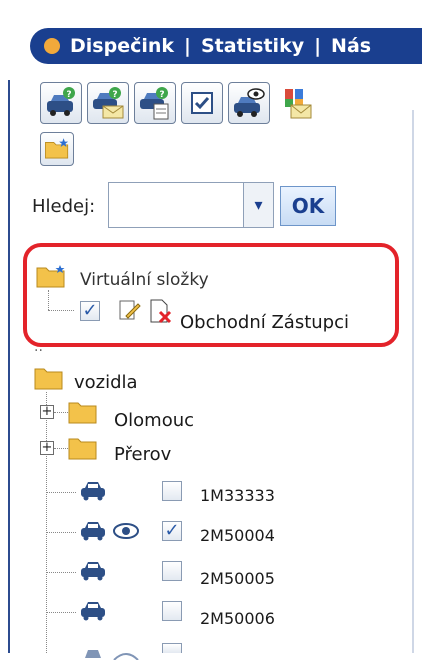  I want to click on tree-group-olomouc: Olomouc, so click(154, 420).